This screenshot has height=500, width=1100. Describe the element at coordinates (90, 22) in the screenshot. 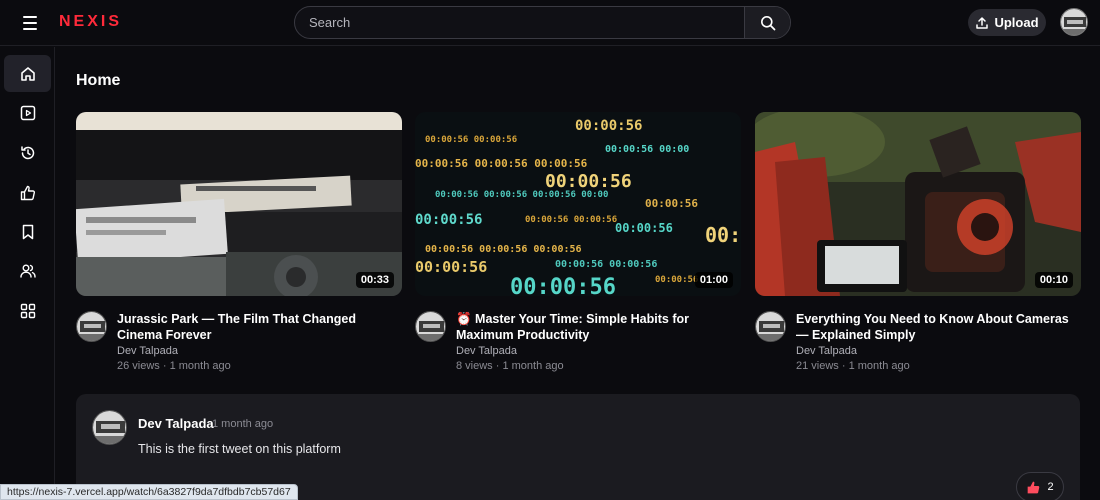

I see `app-logo: NEXIS` at that location.